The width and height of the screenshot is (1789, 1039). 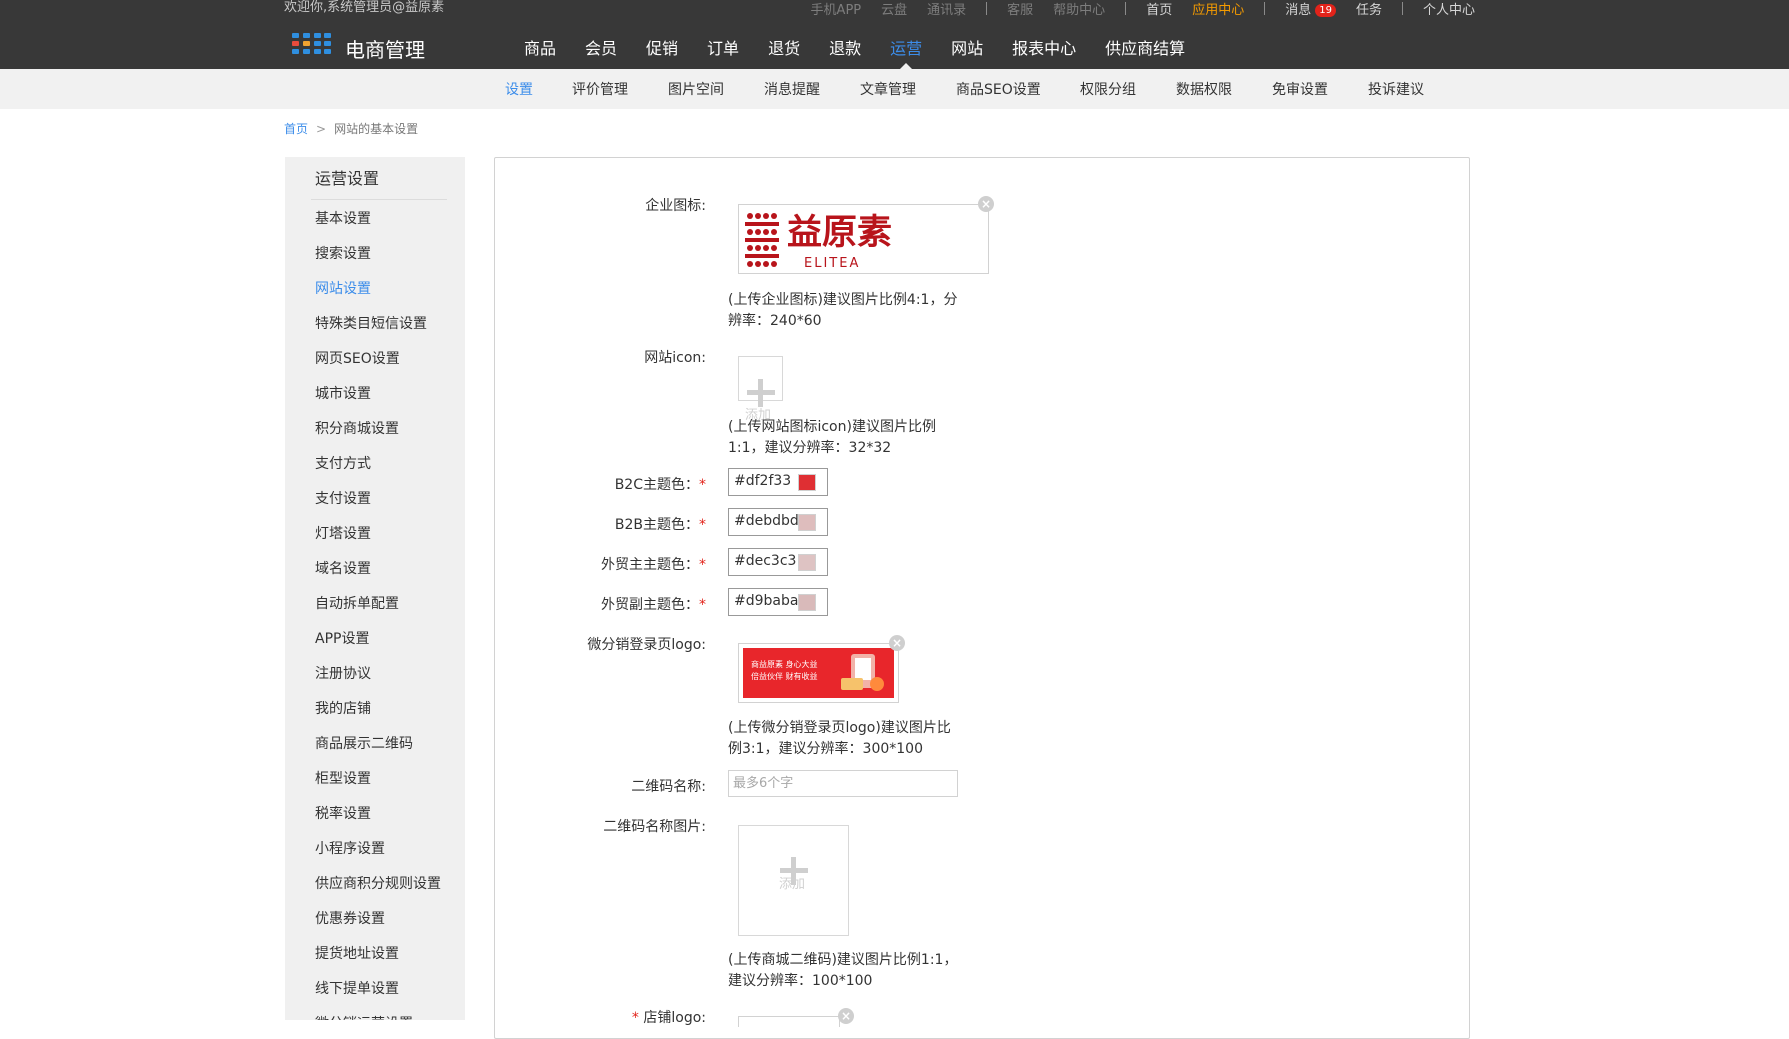 What do you see at coordinates (842, 971) in the screenshot?
I see `qr-image-hint: (上传商城二维码)建议图片比例1:1， 建议分辨率：100*100` at bounding box center [842, 971].